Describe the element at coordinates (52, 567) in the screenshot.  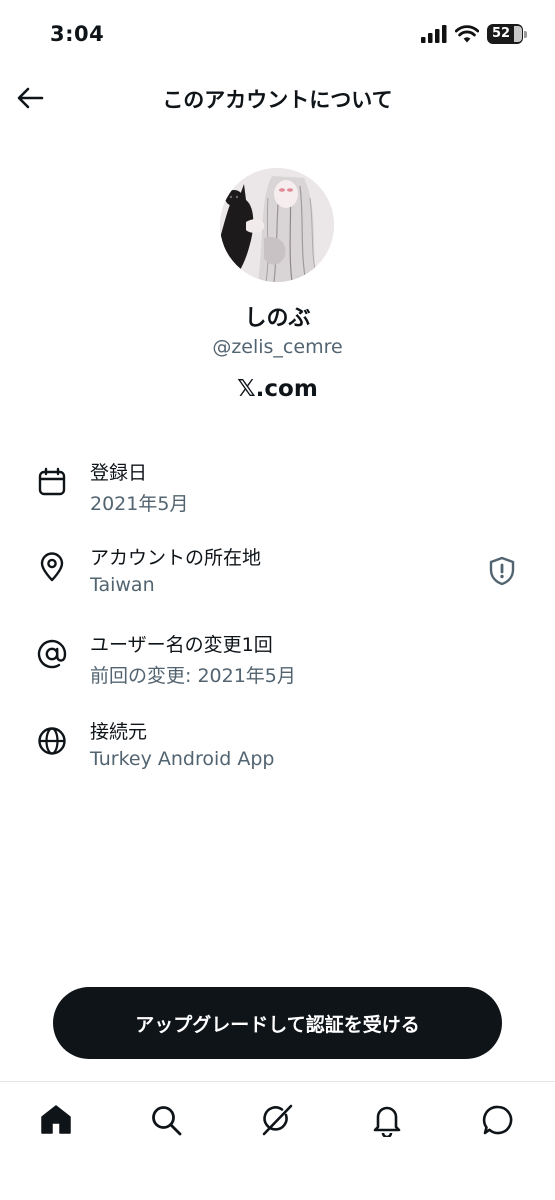
I see `location-pin-icon` at that location.